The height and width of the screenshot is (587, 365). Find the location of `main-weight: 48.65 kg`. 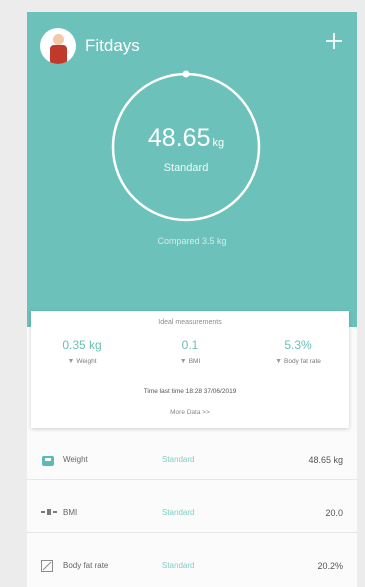

main-weight: 48.65 kg is located at coordinates (186, 138).